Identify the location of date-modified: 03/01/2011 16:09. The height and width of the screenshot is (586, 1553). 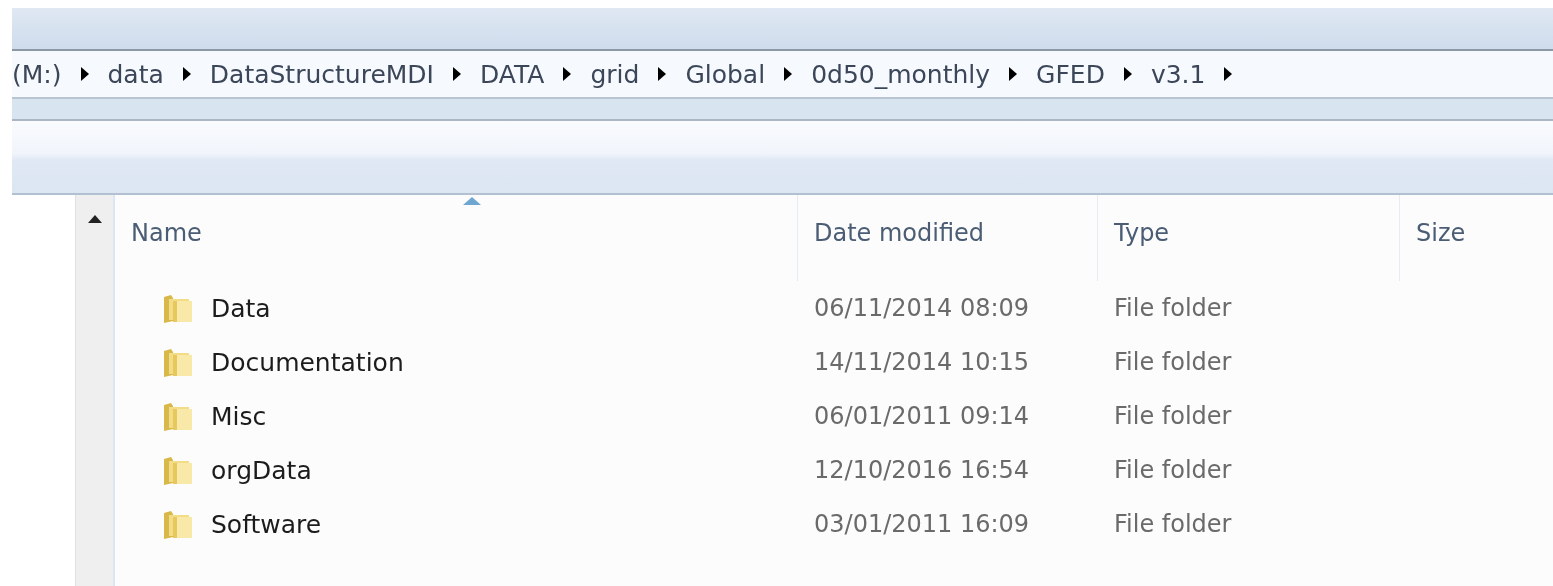
(922, 524).